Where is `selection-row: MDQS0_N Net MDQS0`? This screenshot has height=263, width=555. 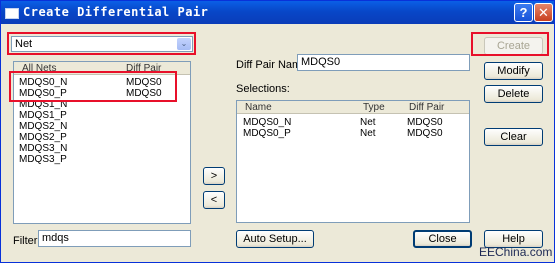 selection-row: MDQS0_N Net MDQS0 is located at coordinates (353, 122).